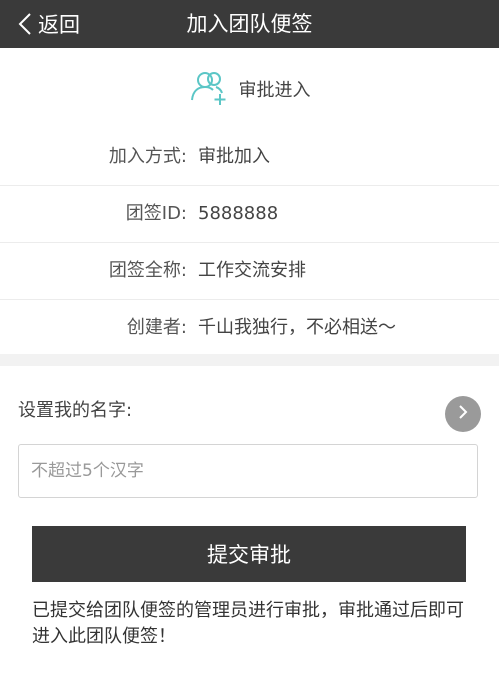  Describe the element at coordinates (156, 327) in the screenshot. I see `info-key: 创建者:` at that location.